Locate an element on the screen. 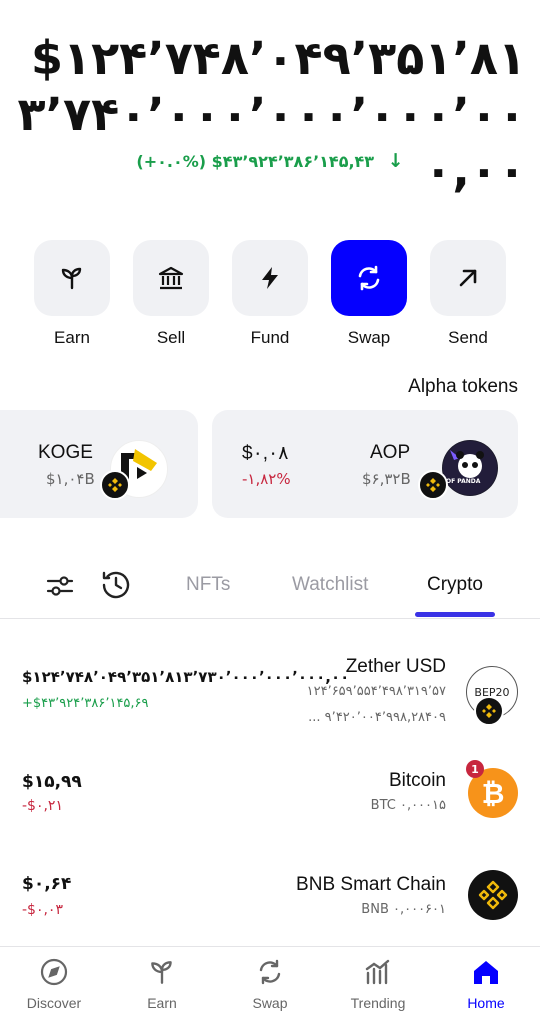 The width and height of the screenshot is (540, 1011). nav-swap: Swap is located at coordinates (270, 984).